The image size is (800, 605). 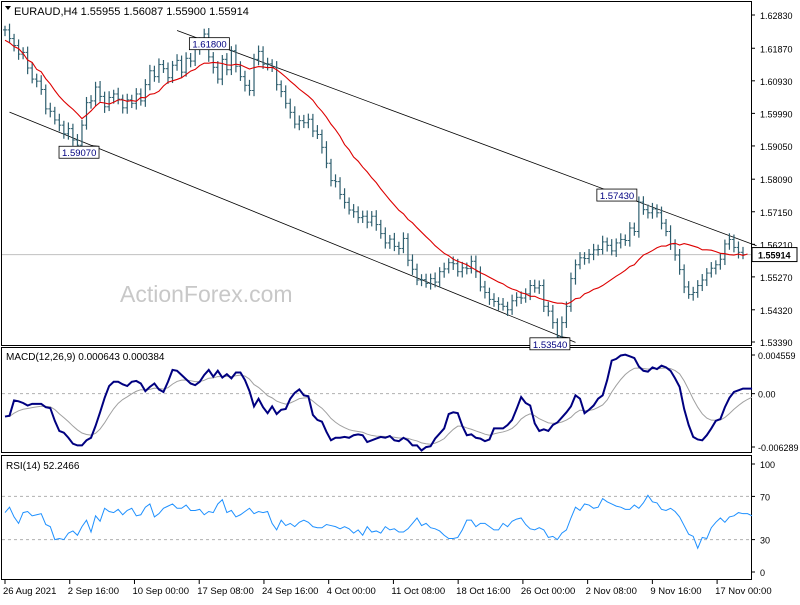 What do you see at coordinates (743, 591) in the screenshot?
I see `time-tick-label: 17 Nov 00:00` at bounding box center [743, 591].